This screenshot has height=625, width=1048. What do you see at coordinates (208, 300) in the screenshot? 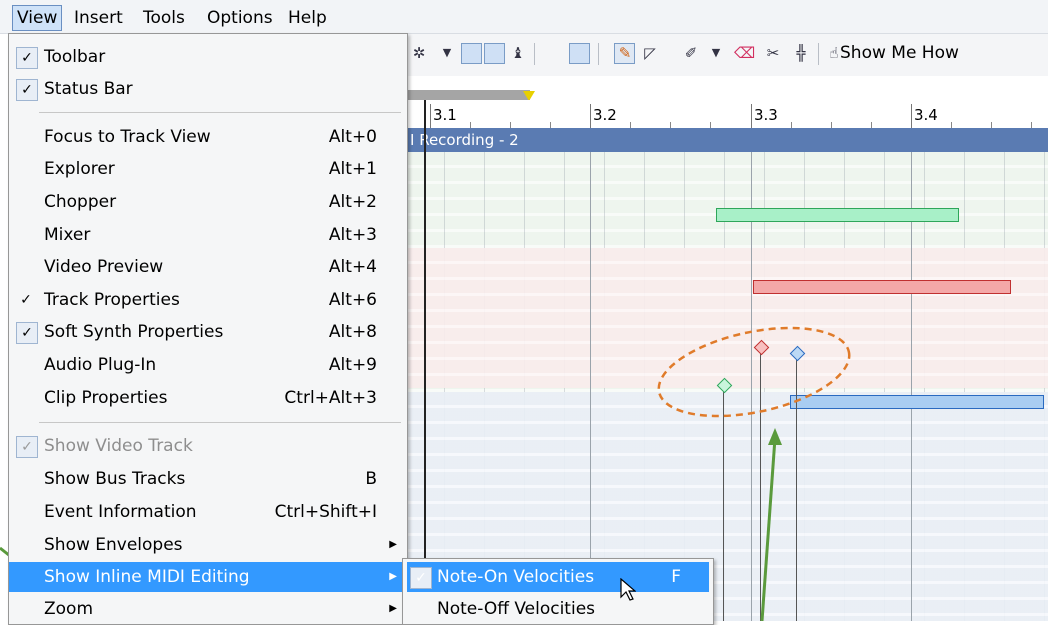
I see `menu-item-track-properties: ✓ Track Properties Alt+6` at bounding box center [208, 300].